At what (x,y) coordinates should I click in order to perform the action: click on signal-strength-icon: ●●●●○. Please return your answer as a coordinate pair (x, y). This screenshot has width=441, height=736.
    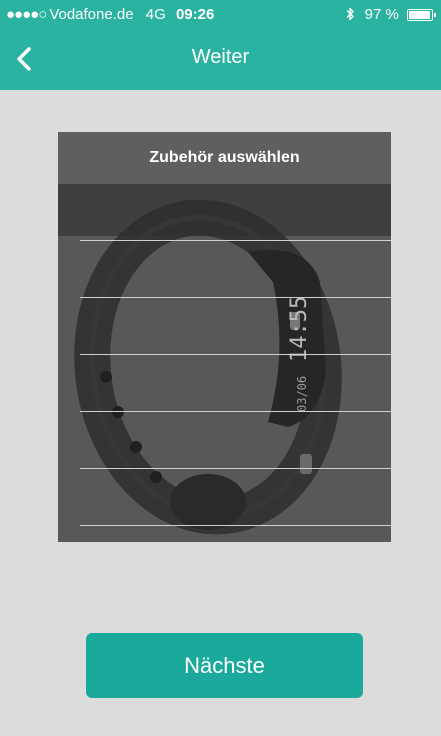
    Looking at the image, I should click on (26, 14).